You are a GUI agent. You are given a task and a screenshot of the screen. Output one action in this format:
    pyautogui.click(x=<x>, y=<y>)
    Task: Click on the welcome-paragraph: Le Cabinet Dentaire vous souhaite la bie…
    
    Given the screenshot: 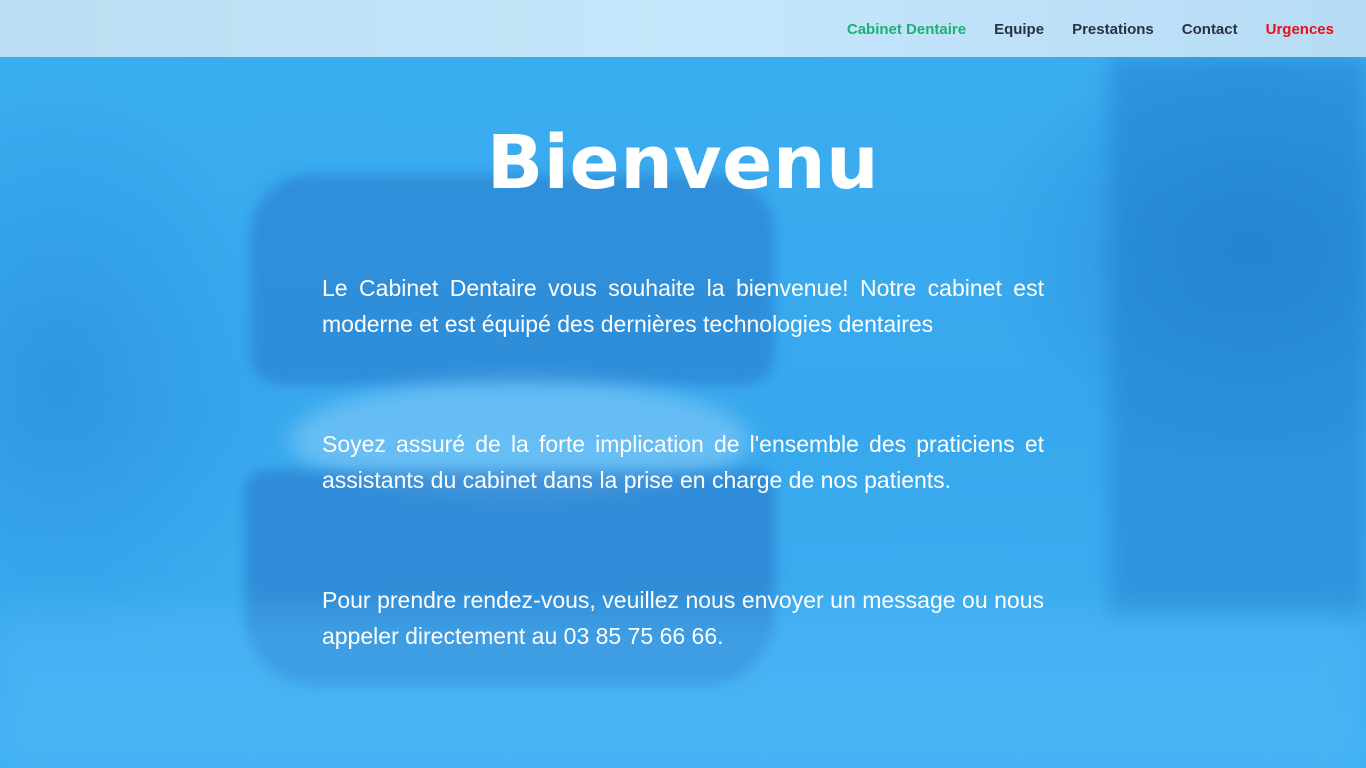 What is the action you would take?
    pyautogui.click(x=683, y=306)
    